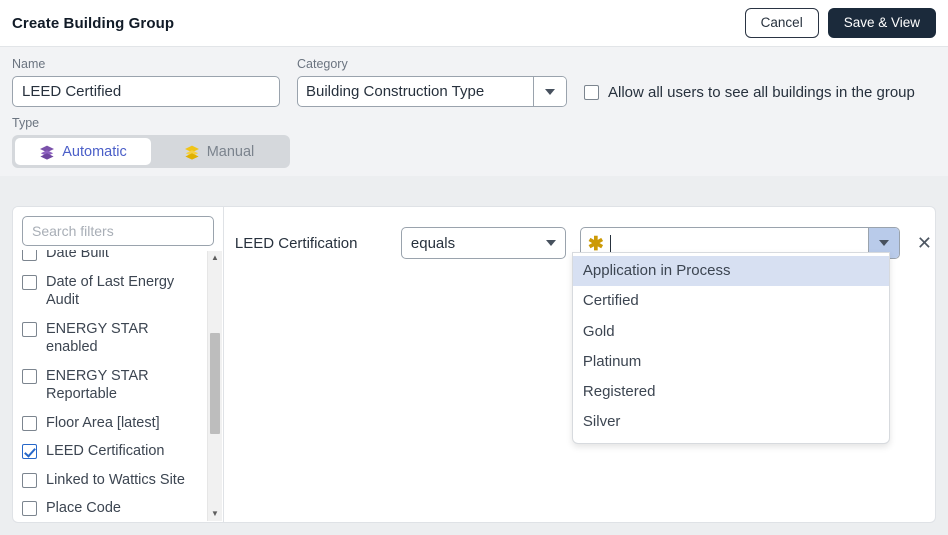 The width and height of the screenshot is (948, 535). Describe the element at coordinates (29, 64) in the screenshot. I see `name-label: Name` at that location.